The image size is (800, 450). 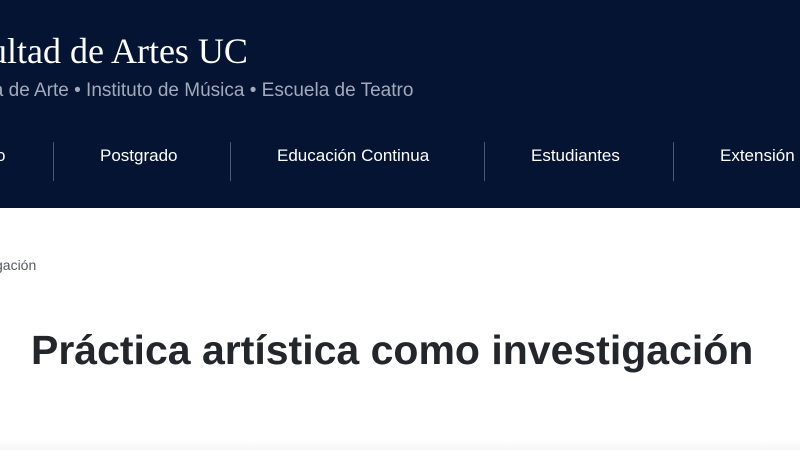 I want to click on breadcrumb-current: tigación, so click(x=18, y=265).